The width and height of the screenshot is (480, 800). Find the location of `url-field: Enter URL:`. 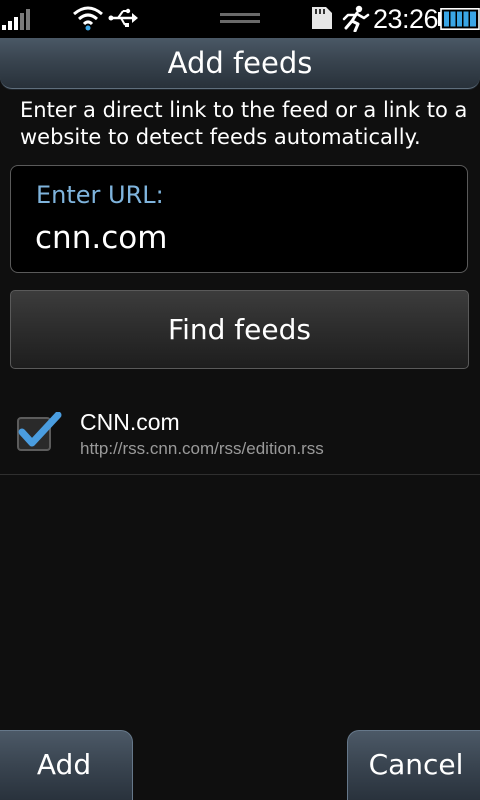

url-field: Enter URL: is located at coordinates (239, 219).